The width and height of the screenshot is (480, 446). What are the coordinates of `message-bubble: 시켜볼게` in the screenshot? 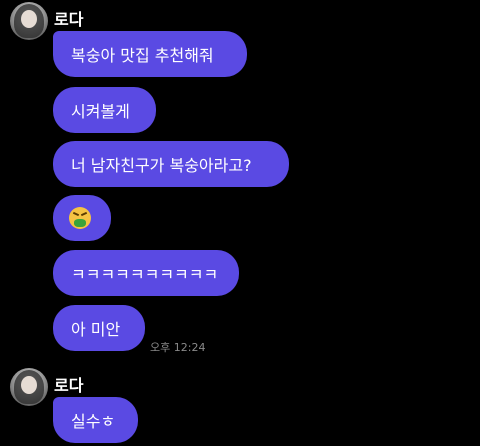 It's located at (104, 110).